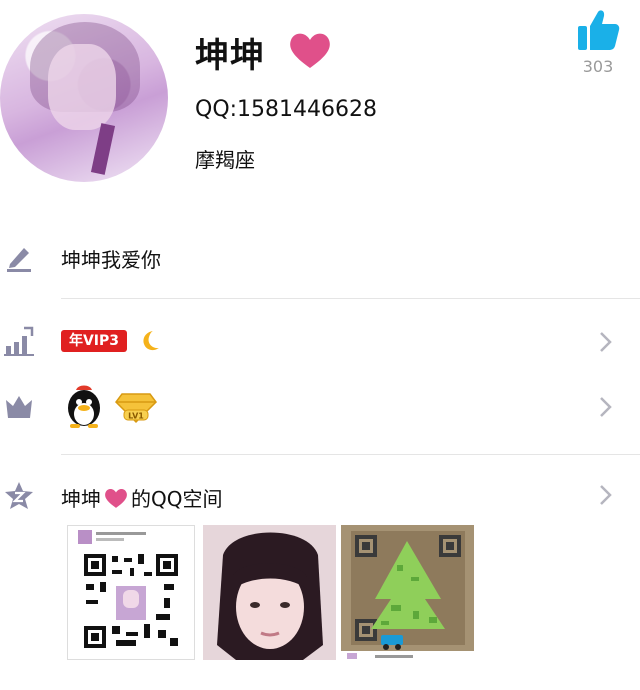  I want to click on vip-badge: 年VIP3, so click(94, 341).